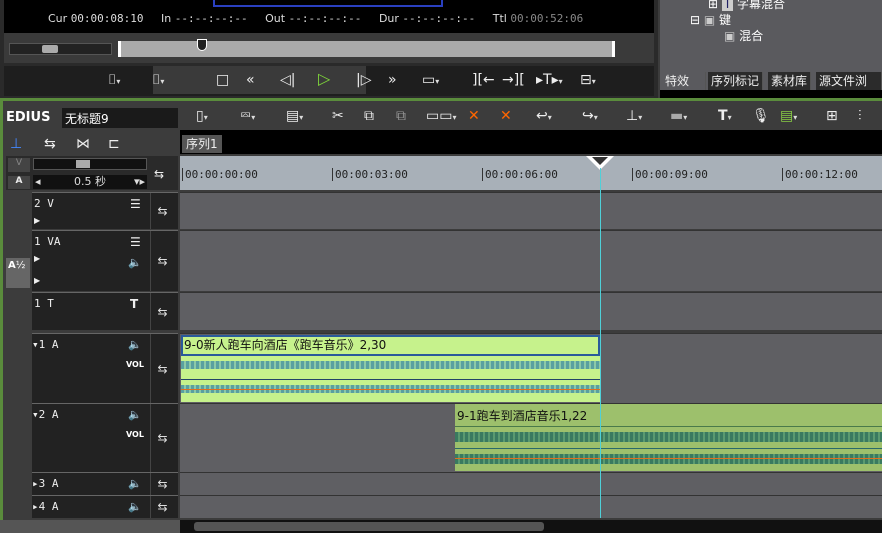 Image resolution: width=882 pixels, height=533 pixels. What do you see at coordinates (114, 144) in the screenshot?
I see `snap-icon: ⊏` at bounding box center [114, 144].